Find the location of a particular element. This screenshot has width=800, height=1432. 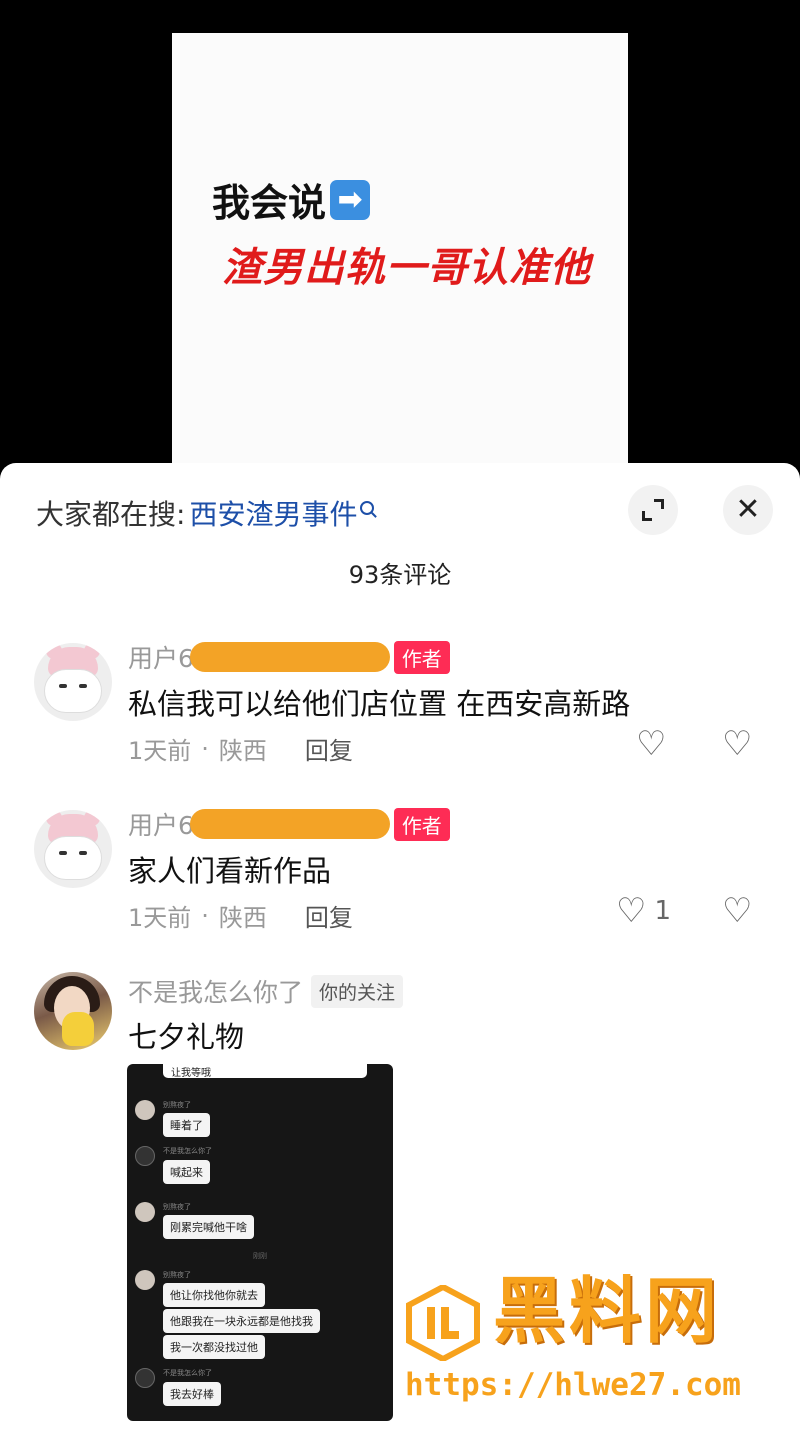

chat-time-separator: 刚刚 is located at coordinates (260, 1256).